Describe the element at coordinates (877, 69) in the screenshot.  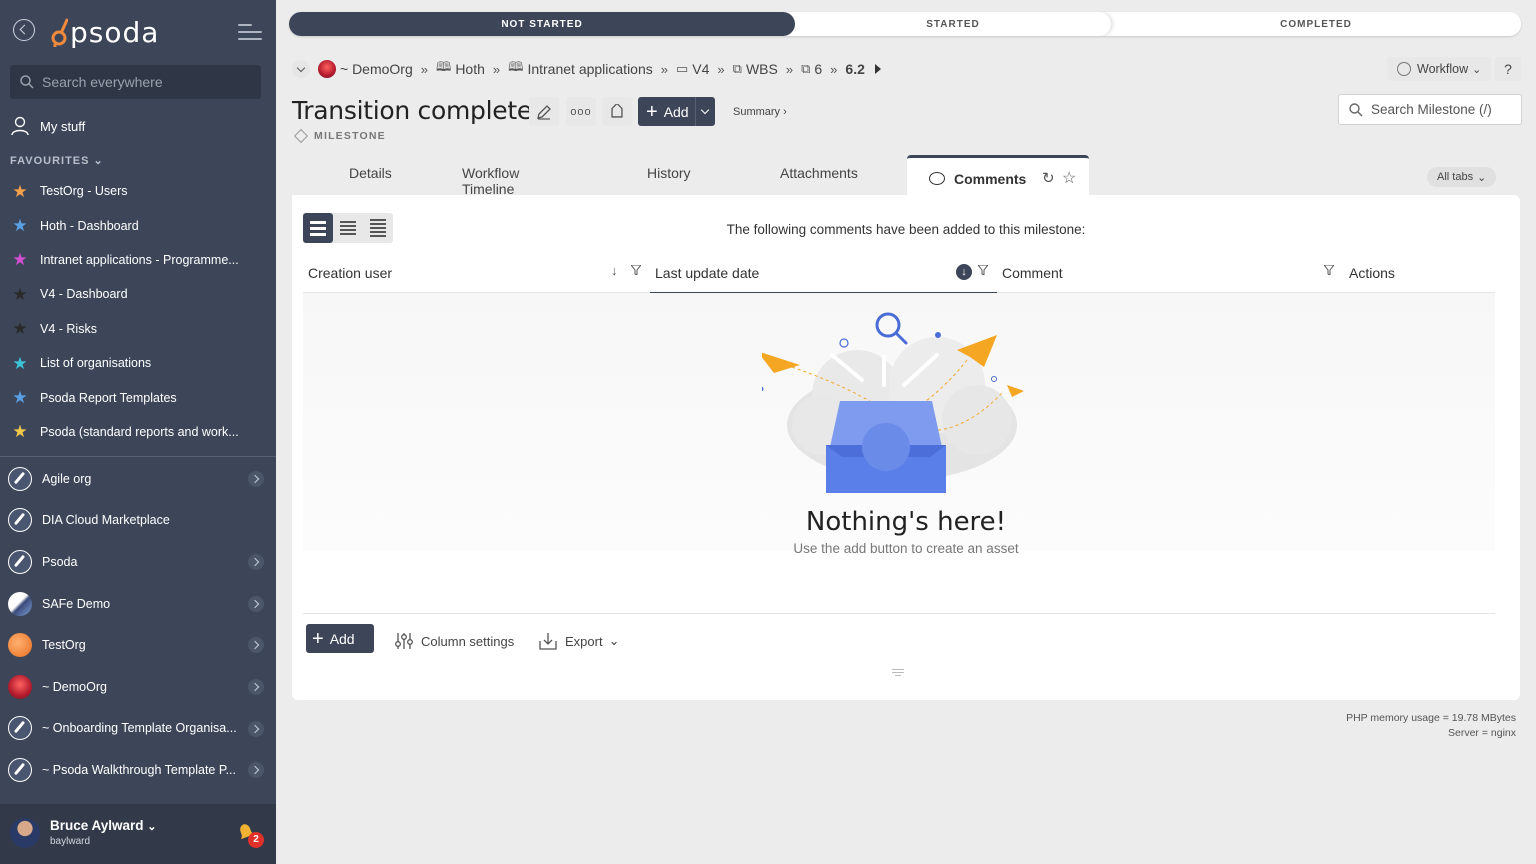
I see `caret-right-icon` at that location.